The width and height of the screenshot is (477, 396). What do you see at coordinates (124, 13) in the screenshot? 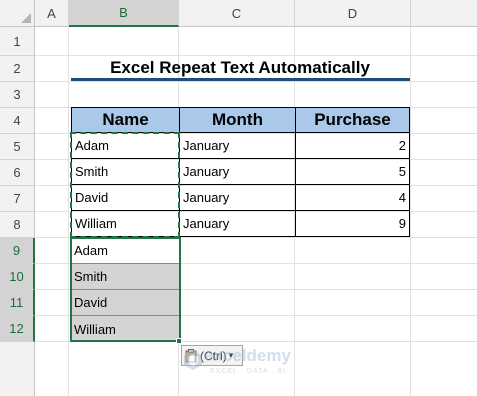
I see `column-header-b: B` at bounding box center [124, 13].